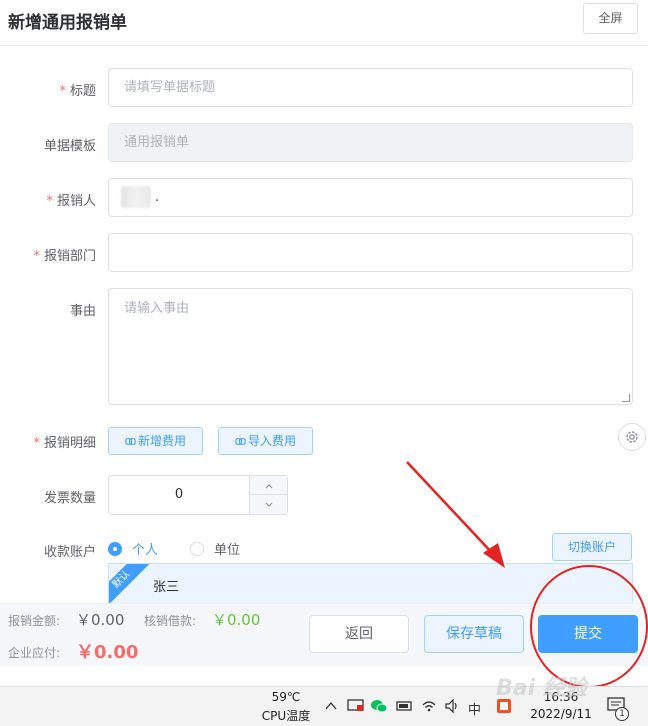 The image size is (648, 726). What do you see at coordinates (405, 706) in the screenshot?
I see `battery-icon` at bounding box center [405, 706].